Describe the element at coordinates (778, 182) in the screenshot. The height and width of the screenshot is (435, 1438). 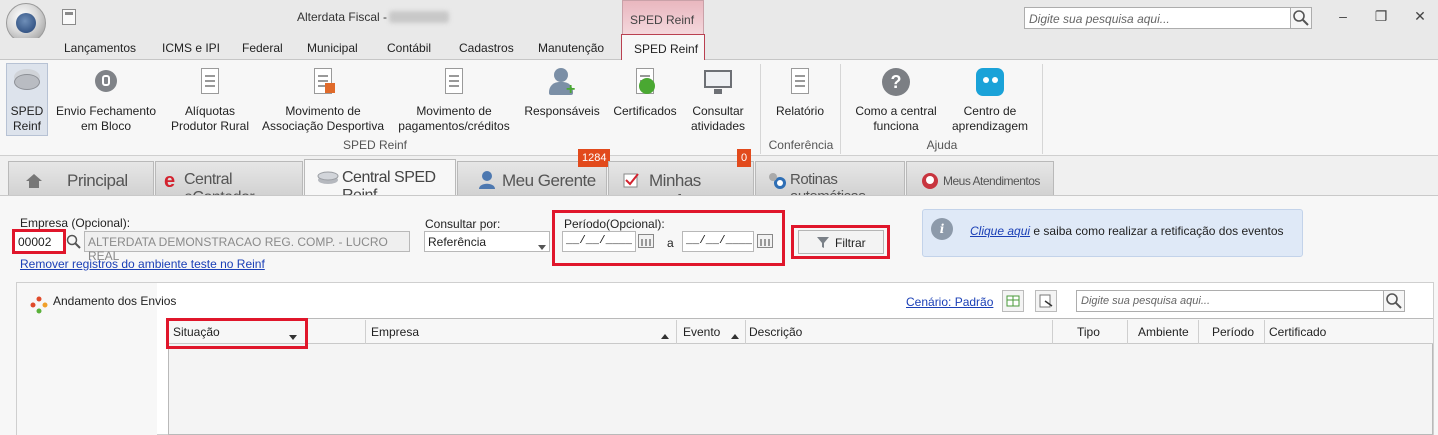
I see `clock-gear-icon` at that location.